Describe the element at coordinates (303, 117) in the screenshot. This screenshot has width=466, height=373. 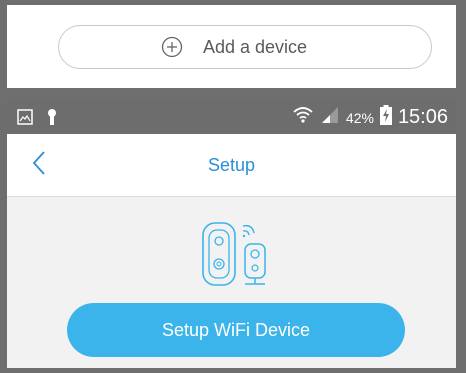
I see `wifi-icon` at that location.